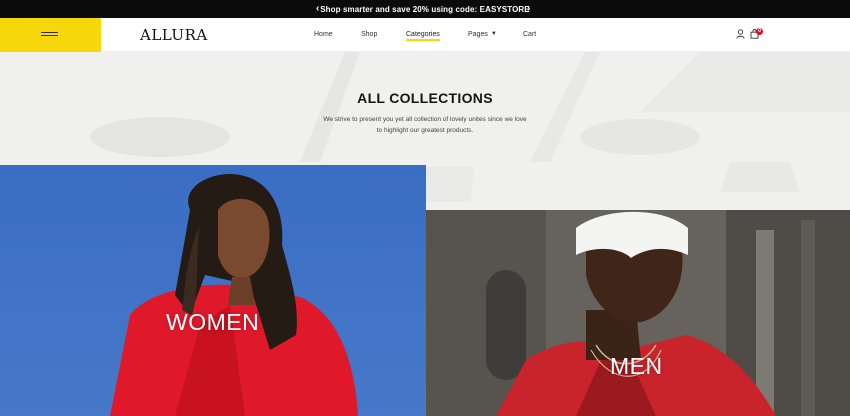  What do you see at coordinates (636, 366) in the screenshot?
I see `collection-label-men: MEN` at bounding box center [636, 366].